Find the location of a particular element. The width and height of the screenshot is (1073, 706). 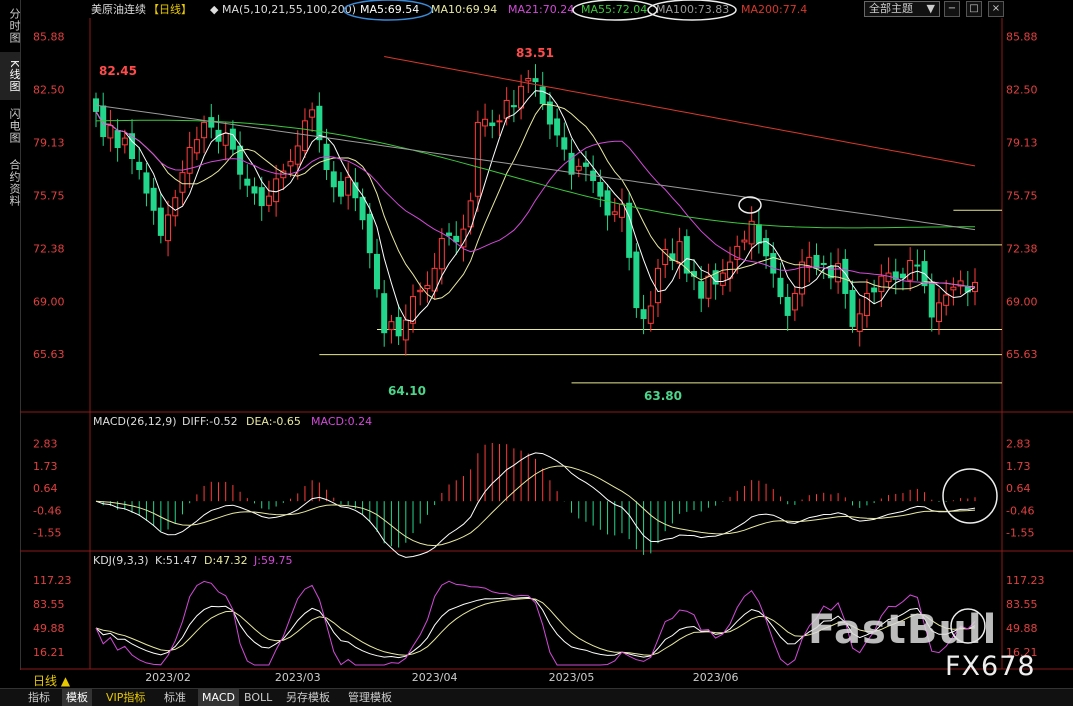

tab-save-template: 另存模板 is located at coordinates (308, 697).